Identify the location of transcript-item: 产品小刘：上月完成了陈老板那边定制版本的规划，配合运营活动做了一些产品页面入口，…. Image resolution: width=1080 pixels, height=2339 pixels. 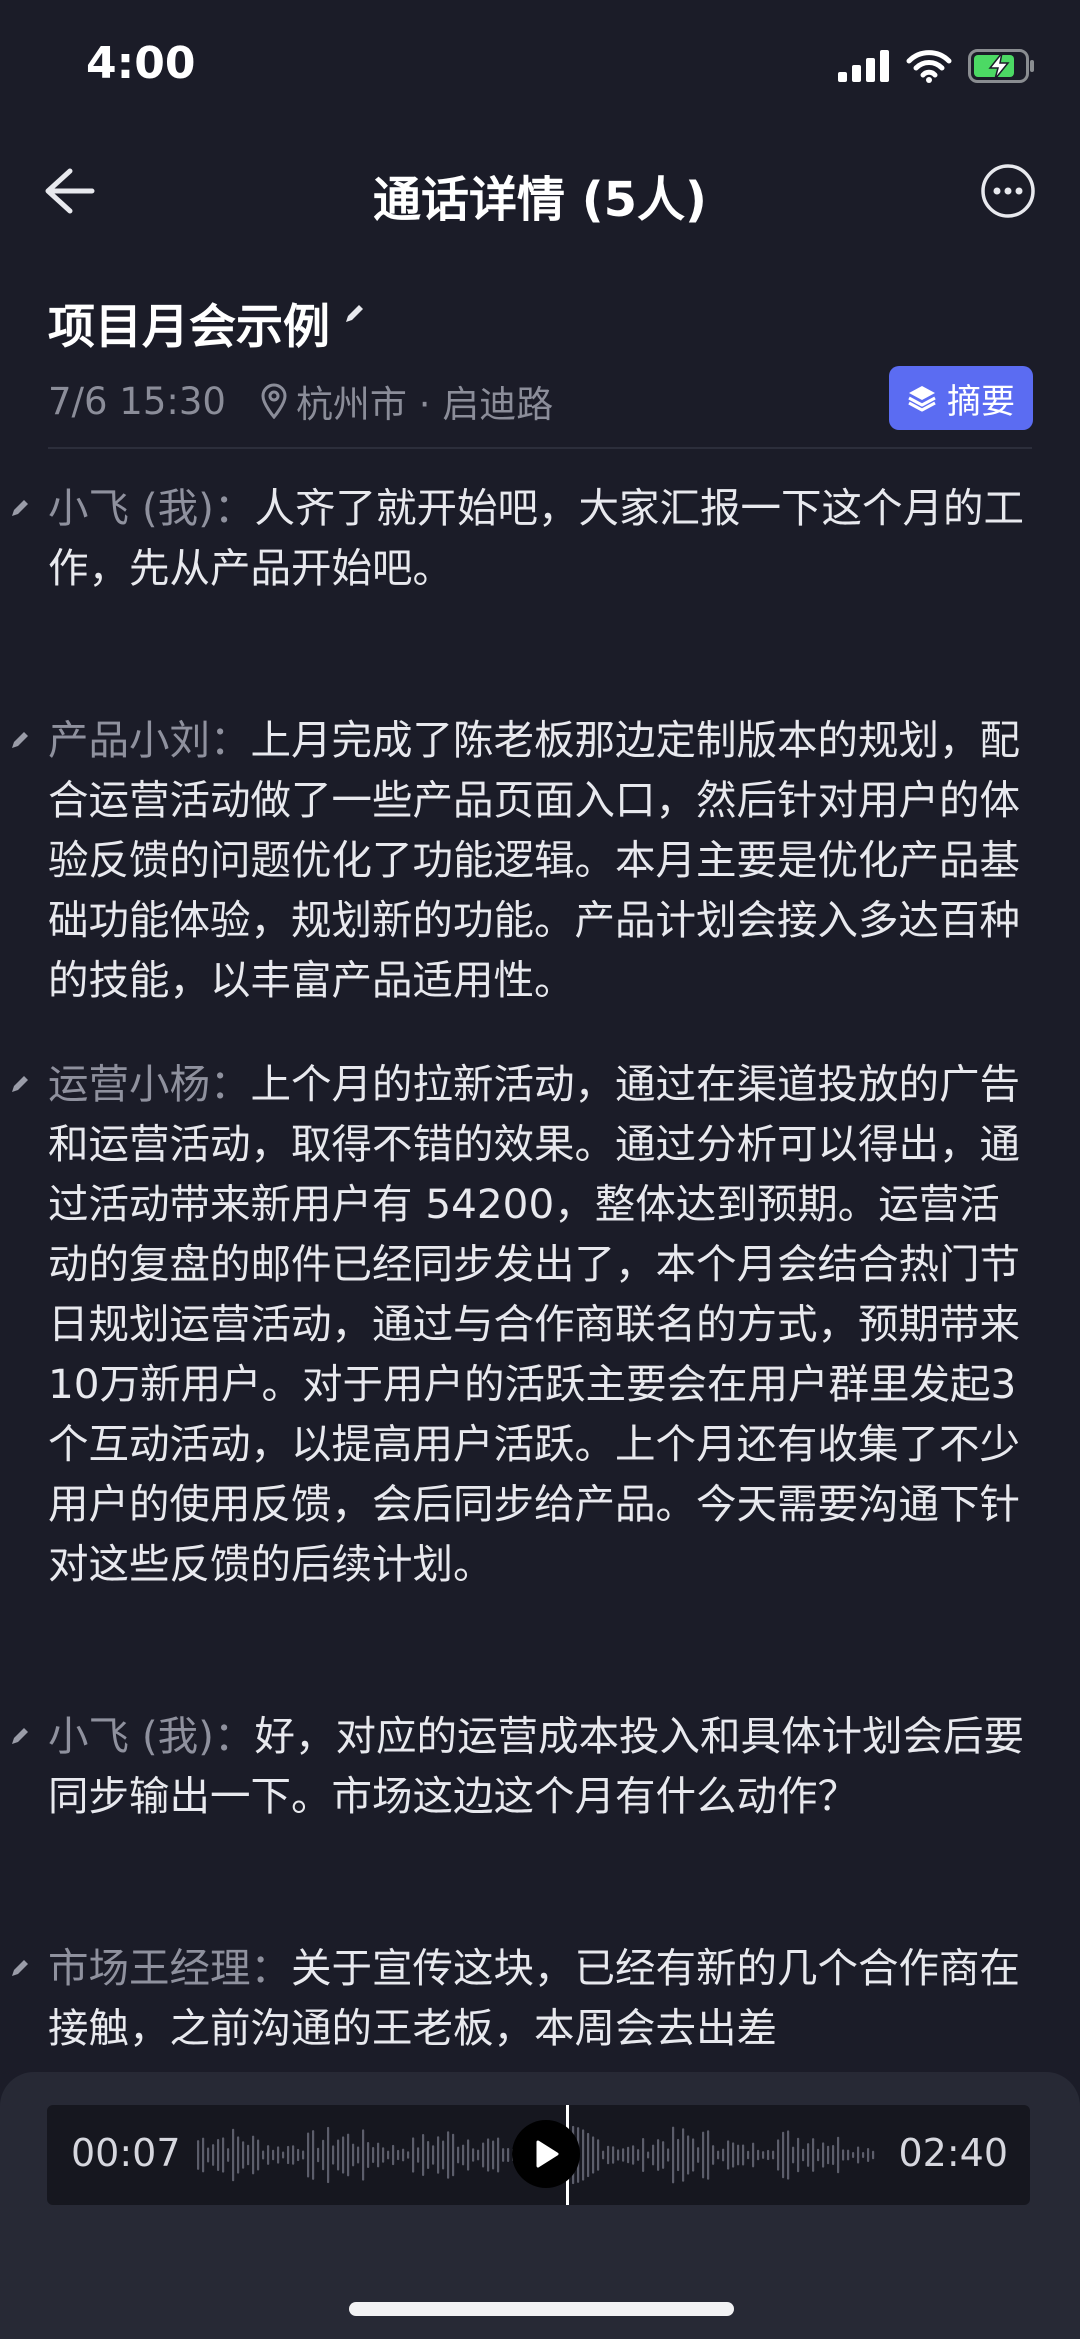
(540, 860).